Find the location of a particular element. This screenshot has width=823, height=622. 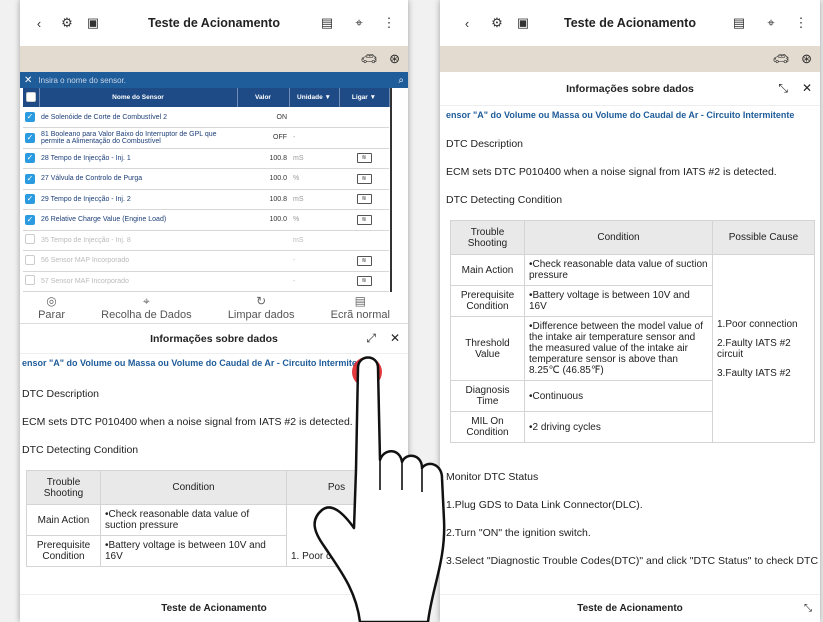

select-all-header is located at coordinates (31, 97).